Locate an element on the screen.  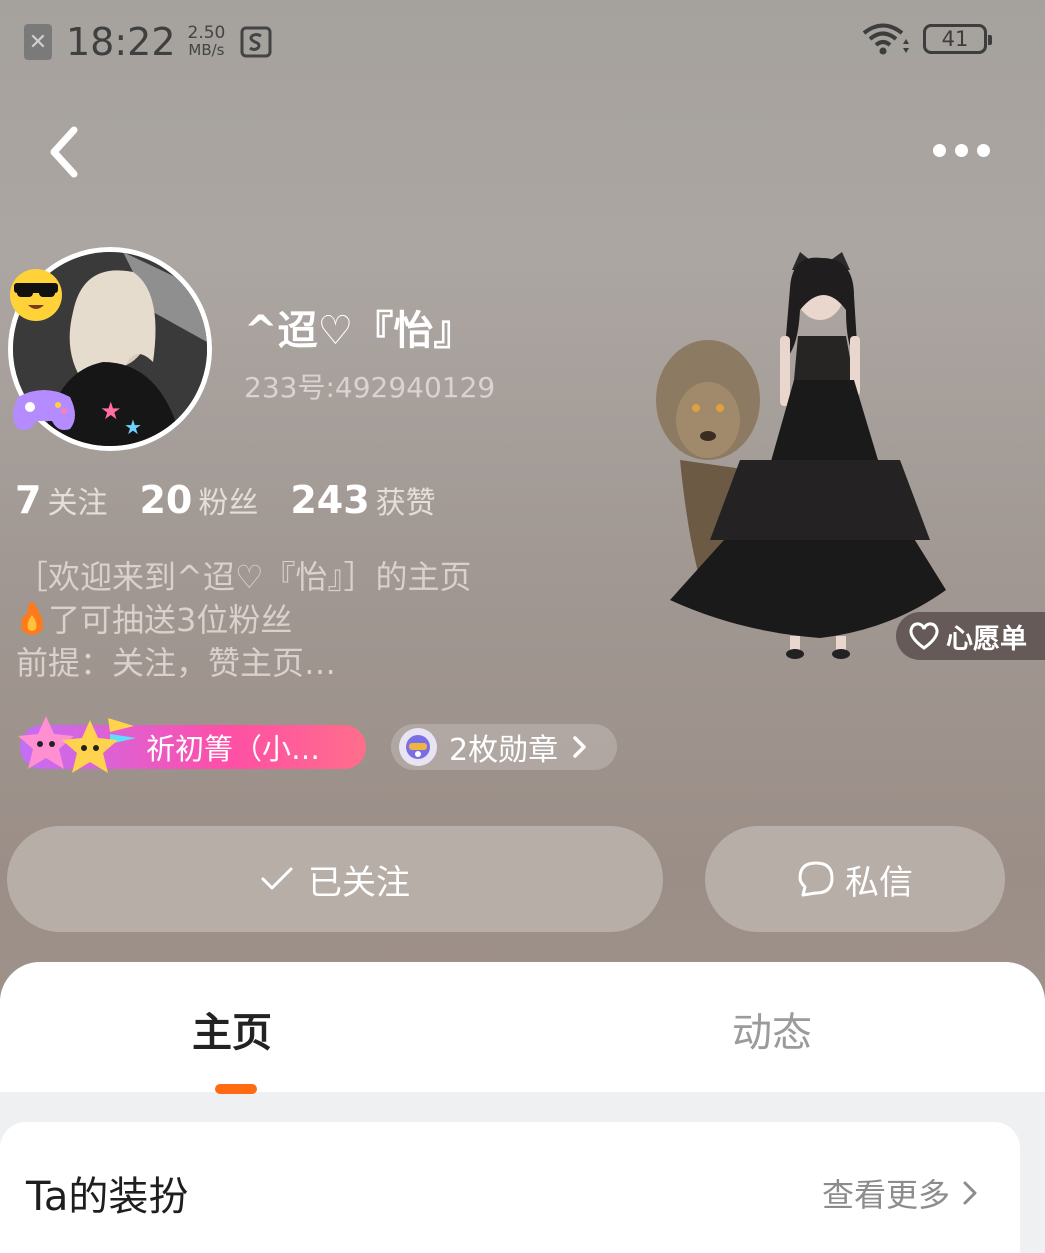
more-options-button is located at coordinates (963, 150).